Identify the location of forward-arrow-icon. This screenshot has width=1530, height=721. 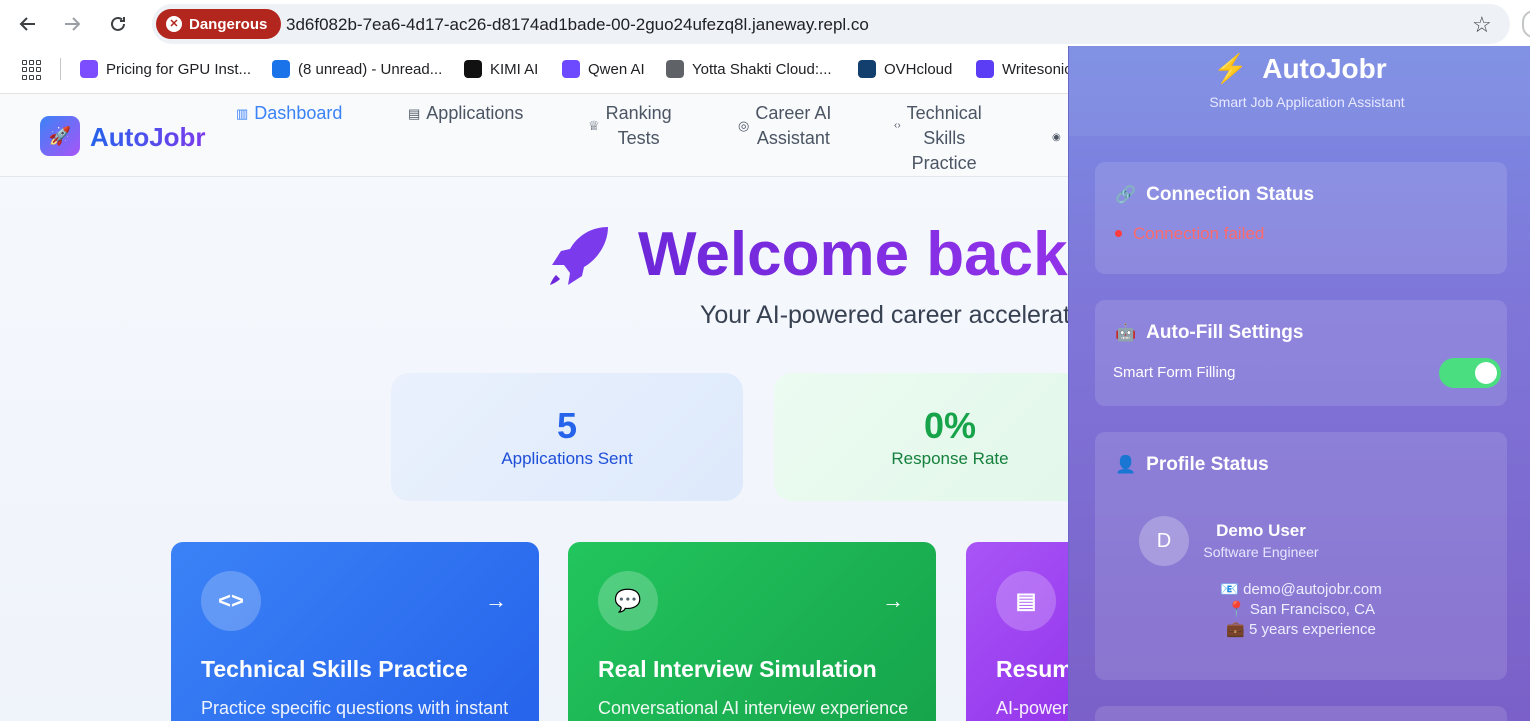
(73, 24).